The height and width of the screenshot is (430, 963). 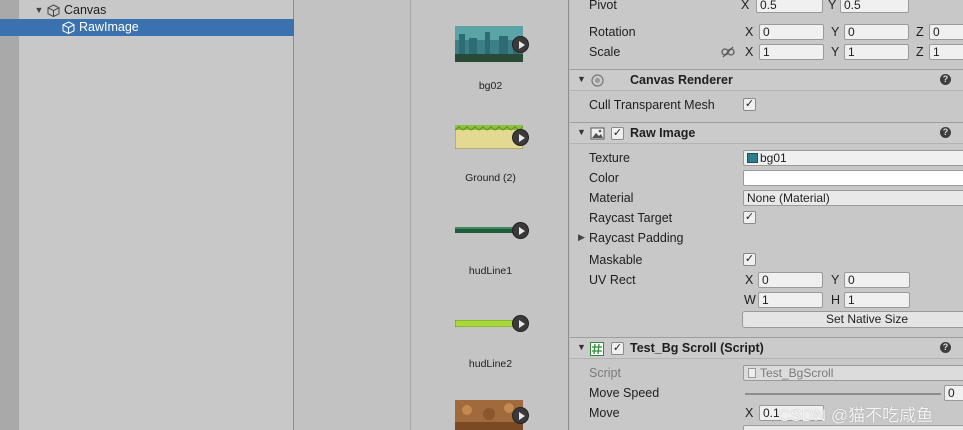 What do you see at coordinates (749, 217) in the screenshot?
I see `raycast-target-checkbox: ✓` at bounding box center [749, 217].